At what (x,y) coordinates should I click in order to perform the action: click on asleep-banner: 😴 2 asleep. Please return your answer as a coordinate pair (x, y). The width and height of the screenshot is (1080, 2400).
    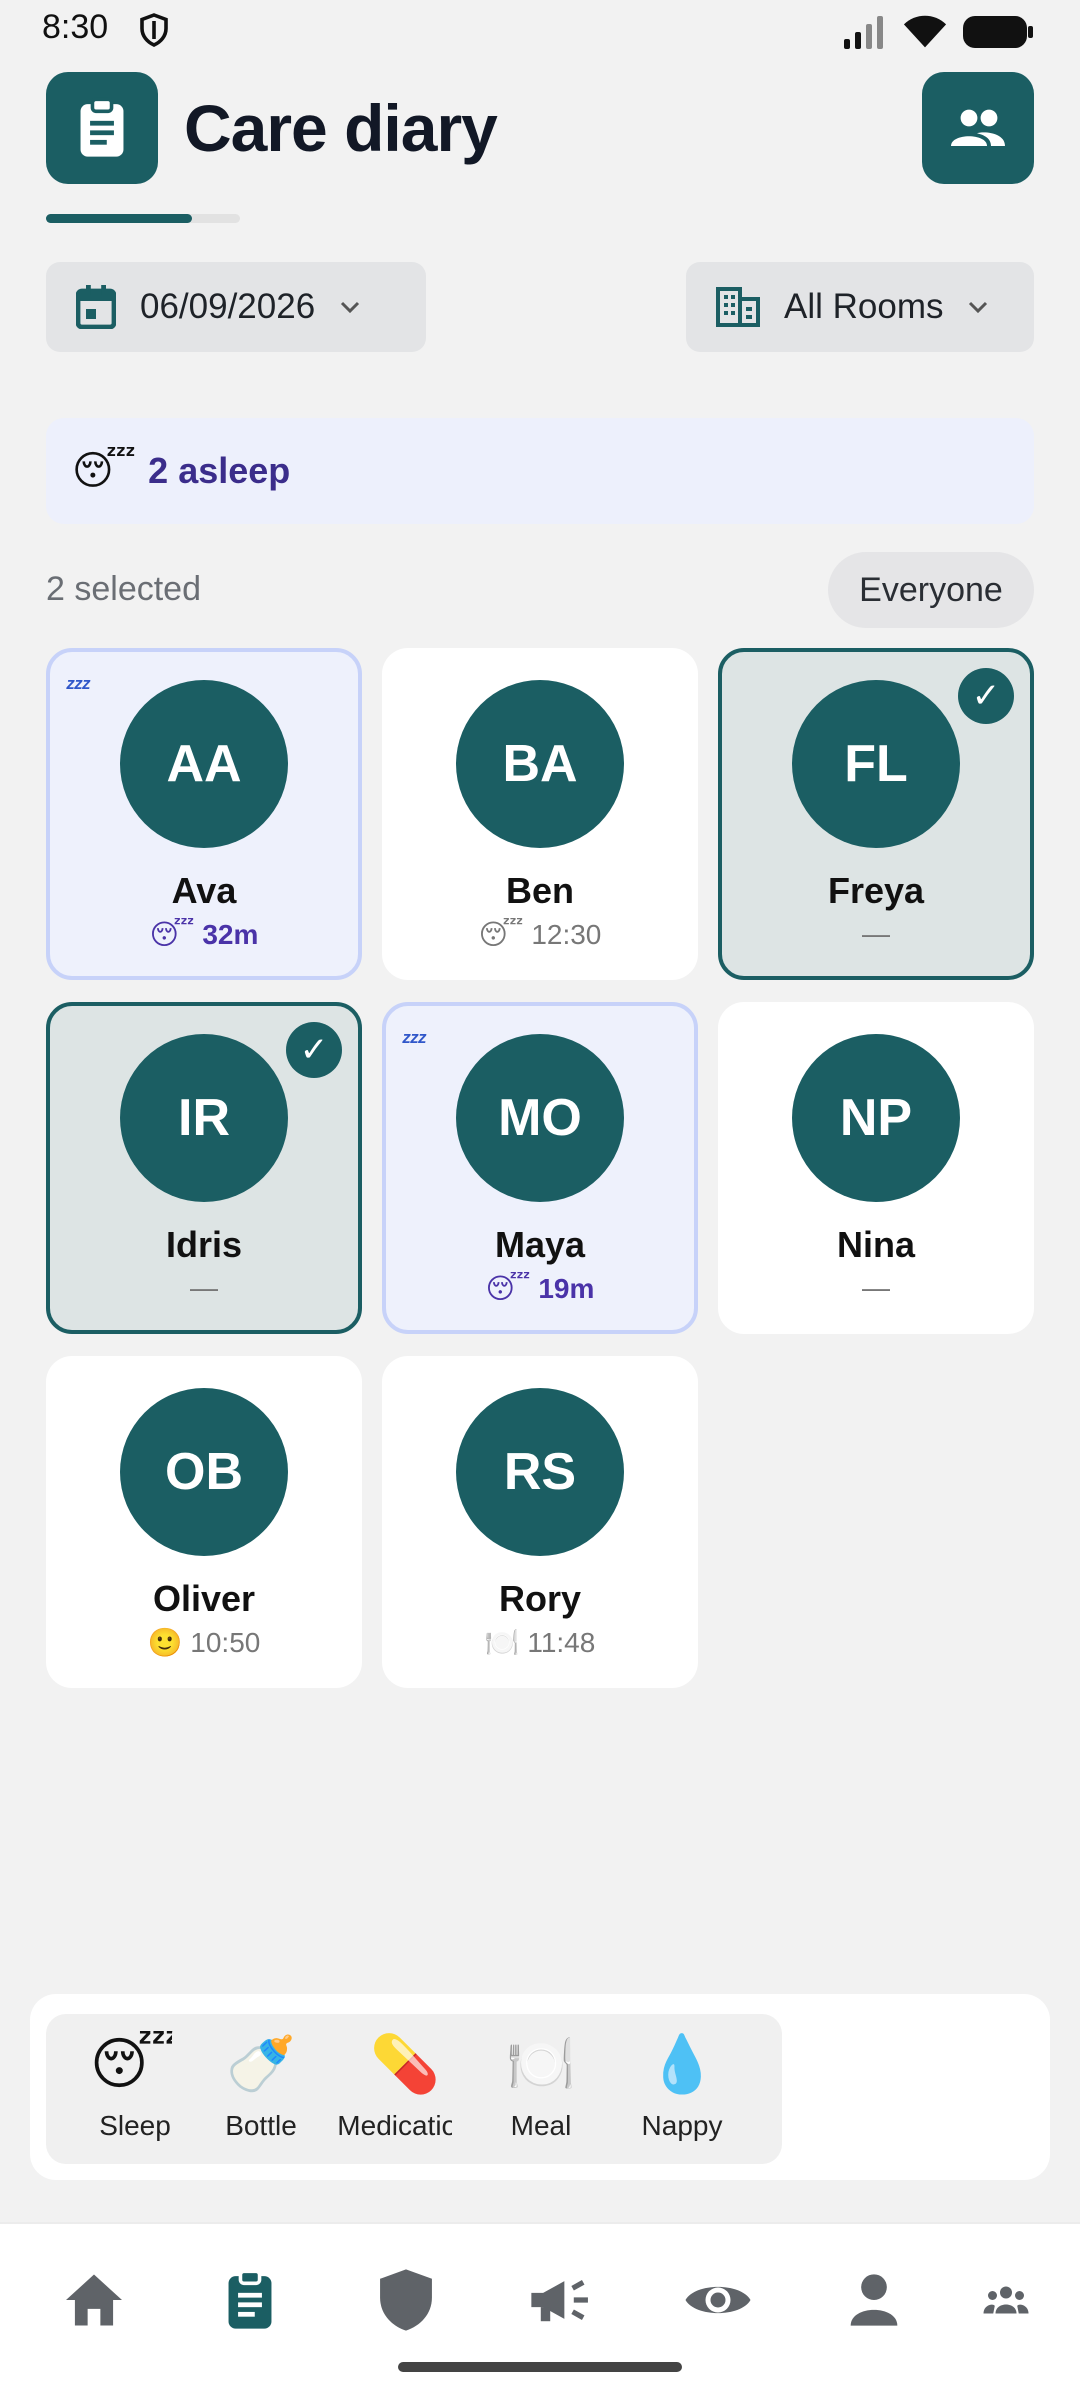
    Looking at the image, I should click on (540, 471).